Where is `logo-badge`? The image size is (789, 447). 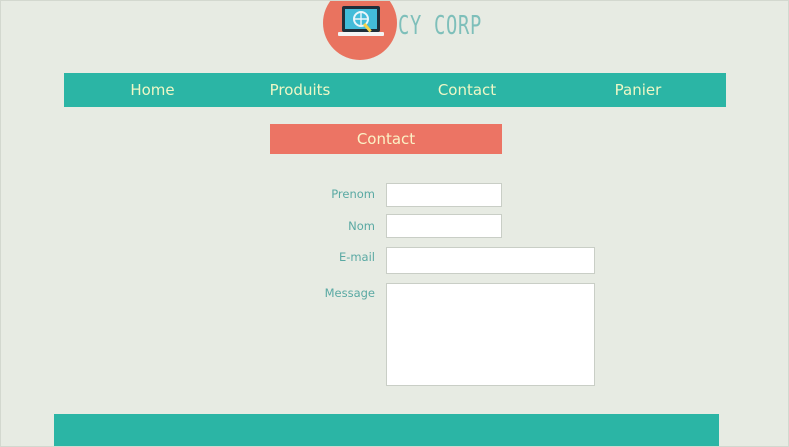
logo-badge is located at coordinates (360, 30).